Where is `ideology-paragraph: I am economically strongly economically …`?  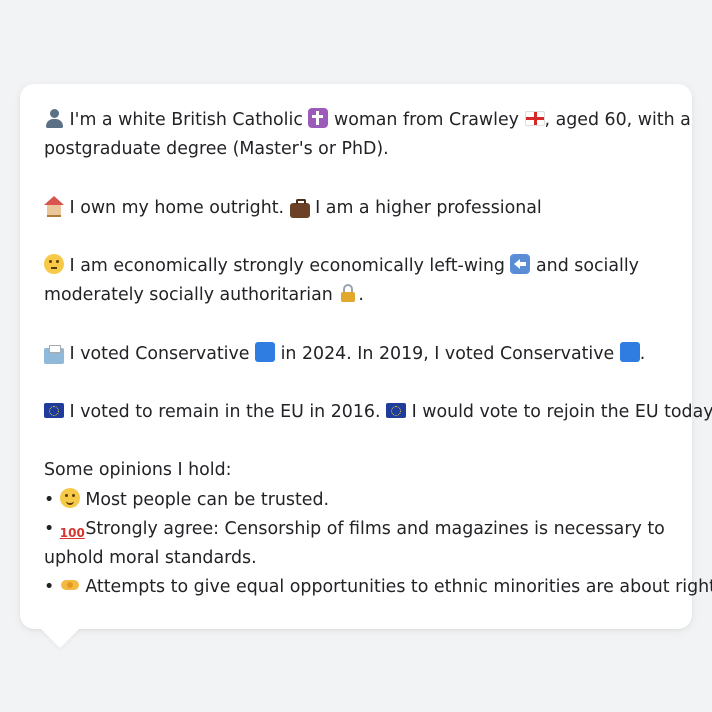 ideology-paragraph: I am economically strongly economically … is located at coordinates (356, 281).